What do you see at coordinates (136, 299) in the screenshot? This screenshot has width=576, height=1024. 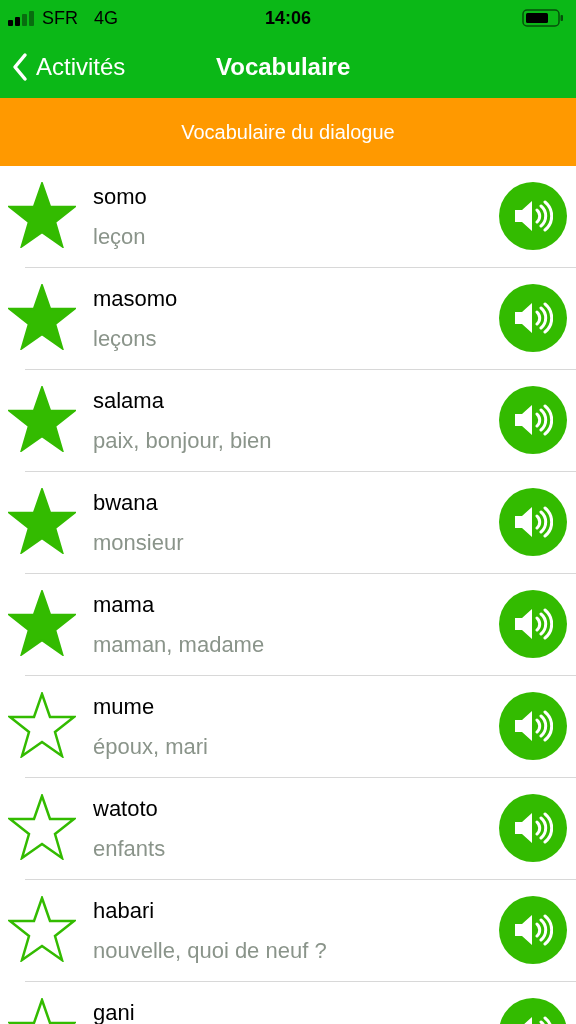 I see `word-text: masomo` at bounding box center [136, 299].